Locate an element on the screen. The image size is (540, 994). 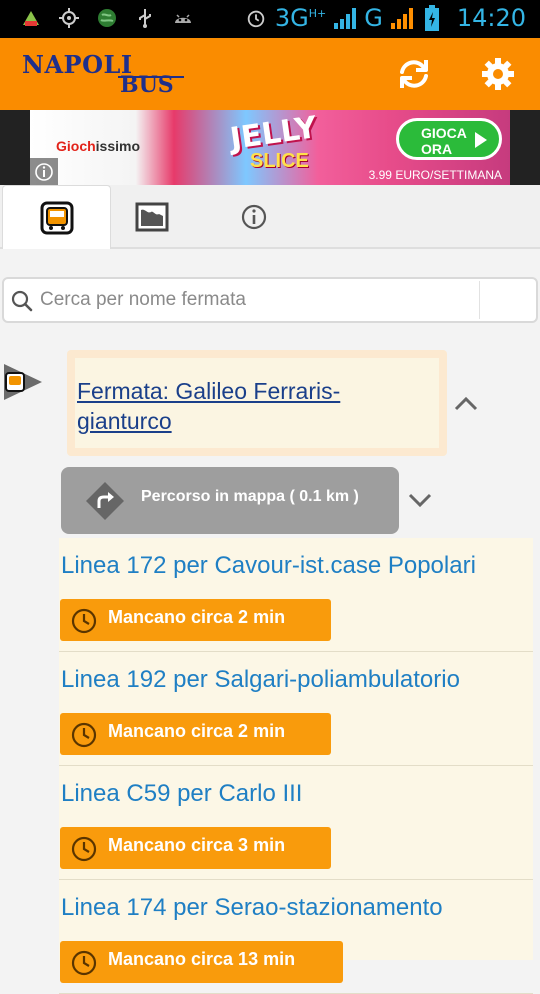
signal-icon is located at coordinates (345, 18).